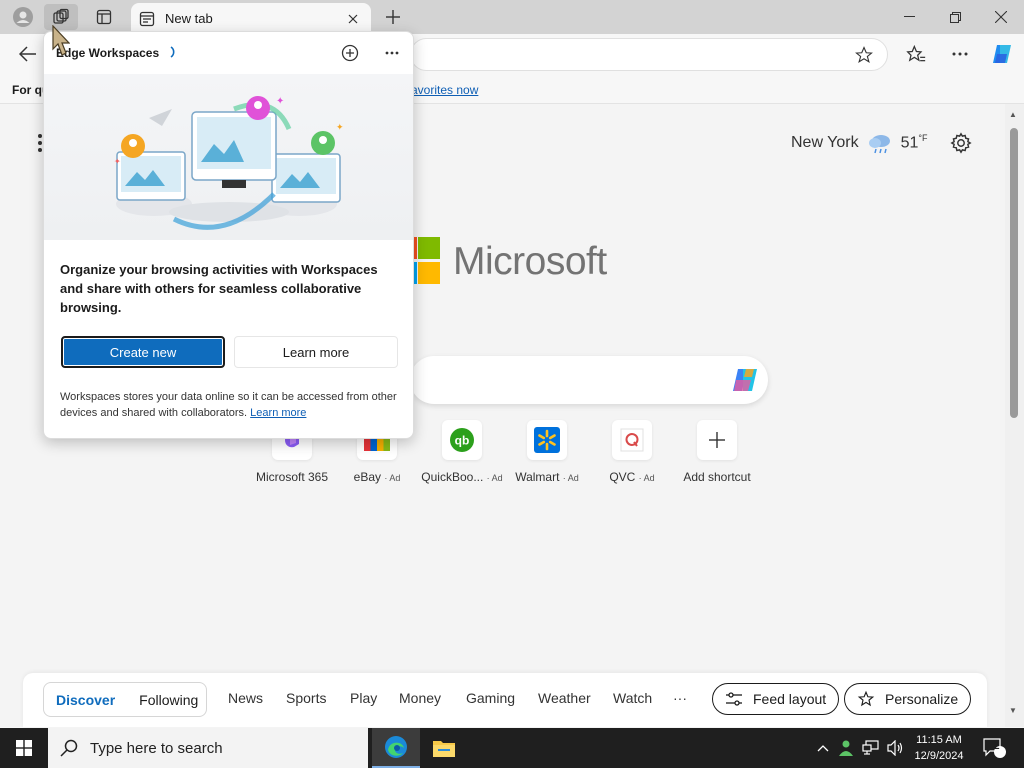  What do you see at coordinates (444, 748) in the screenshot?
I see `taskbar-file-explorer-app` at bounding box center [444, 748].